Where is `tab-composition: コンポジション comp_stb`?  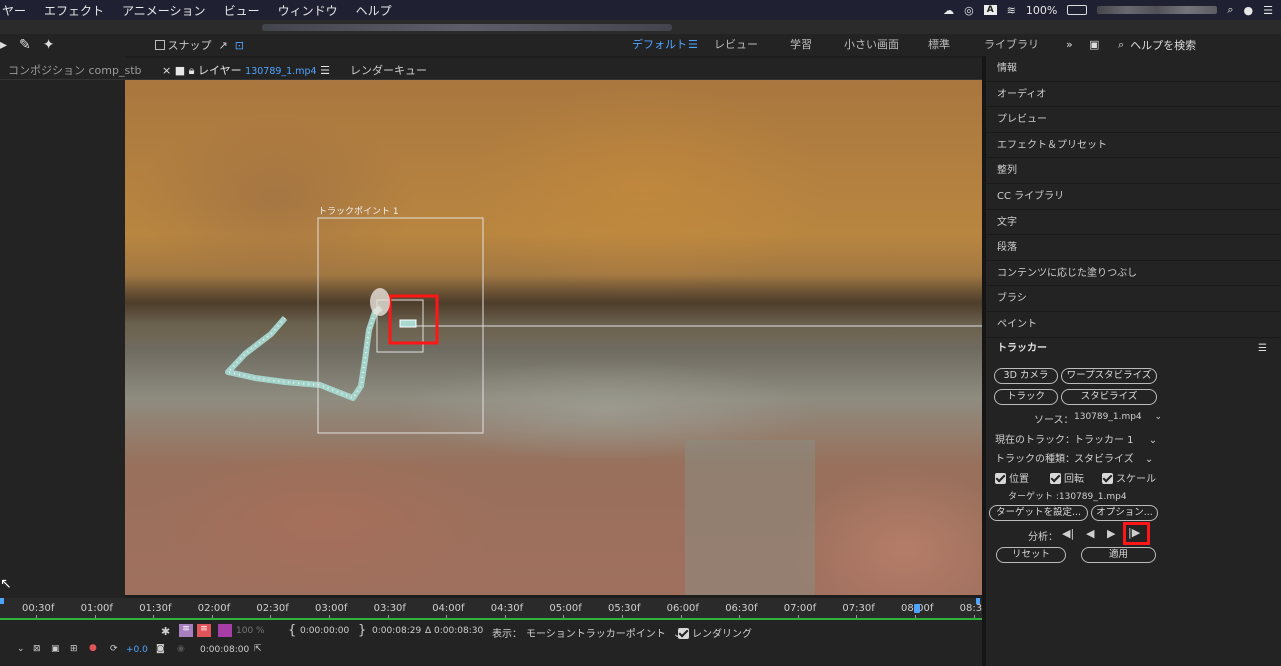 tab-composition: コンポジション comp_stb is located at coordinates (75, 70).